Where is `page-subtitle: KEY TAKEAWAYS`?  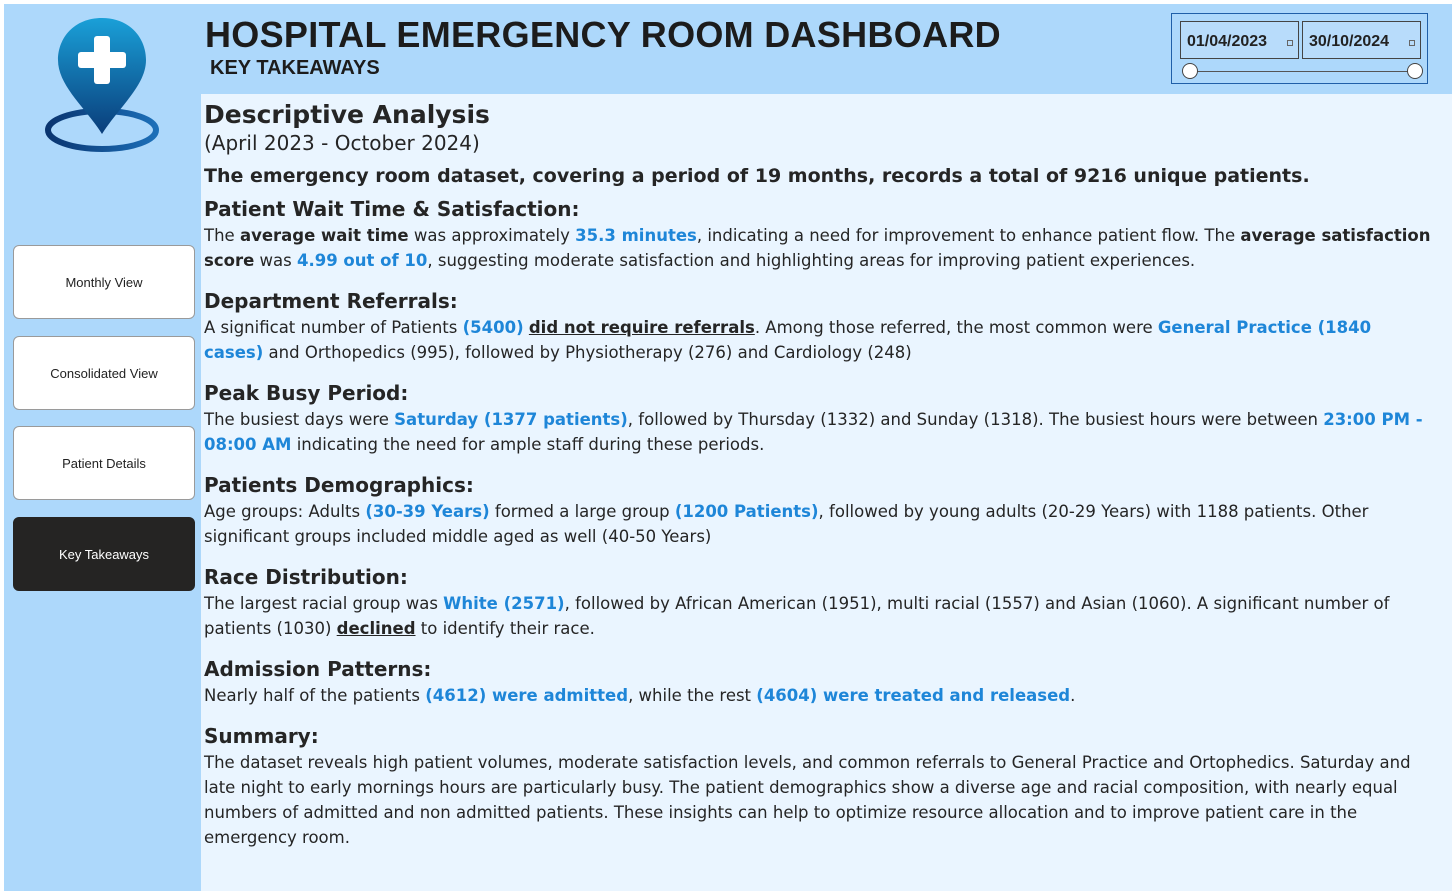
page-subtitle: KEY TAKEAWAYS is located at coordinates (295, 68).